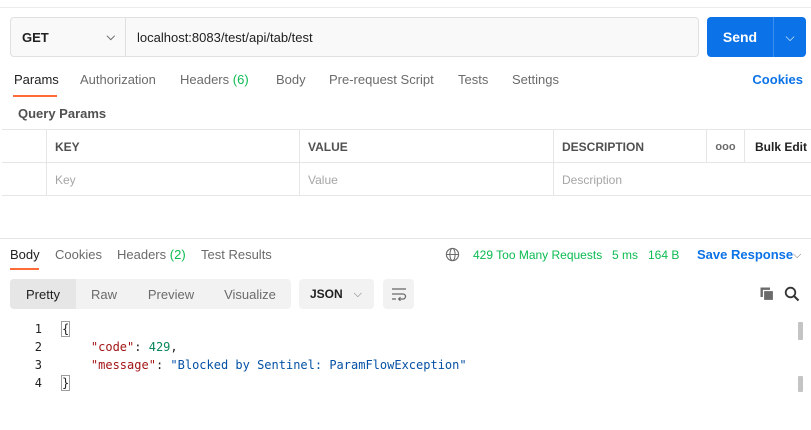  What do you see at coordinates (123, 365) in the screenshot?
I see `json-key-message: "message"` at bounding box center [123, 365].